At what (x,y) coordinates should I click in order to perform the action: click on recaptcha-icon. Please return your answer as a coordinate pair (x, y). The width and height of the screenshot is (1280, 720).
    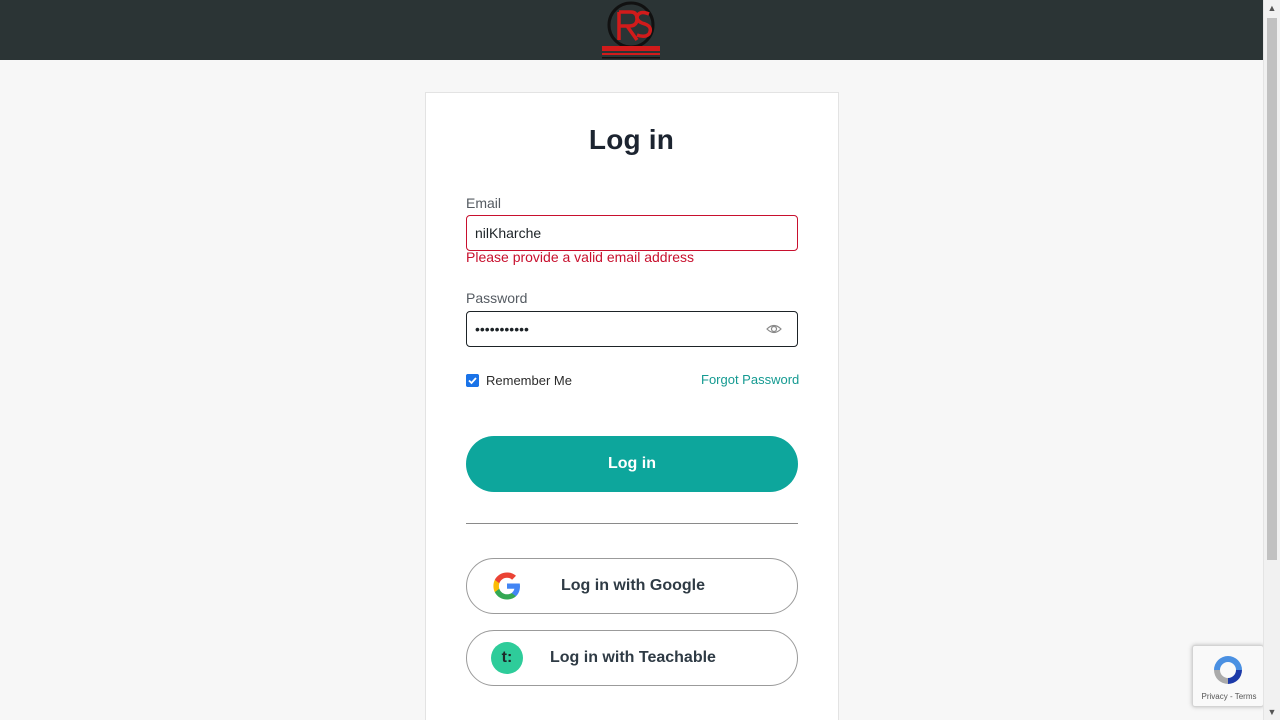
    Looking at the image, I should click on (1228, 670).